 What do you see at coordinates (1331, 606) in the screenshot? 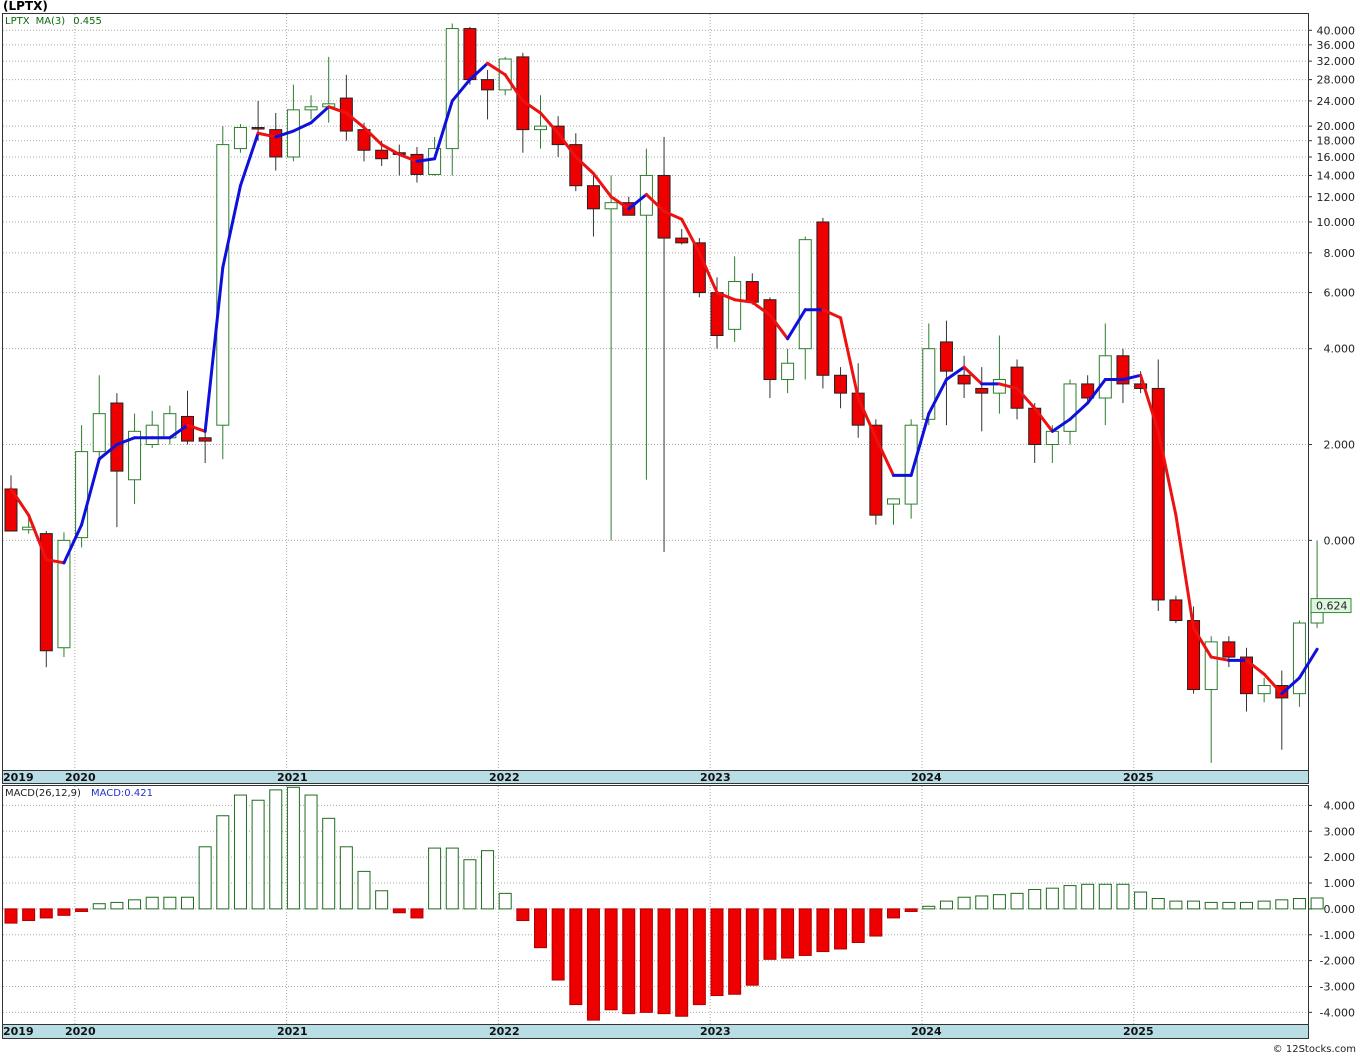
I see `last-price-marker: 0.624` at bounding box center [1331, 606].